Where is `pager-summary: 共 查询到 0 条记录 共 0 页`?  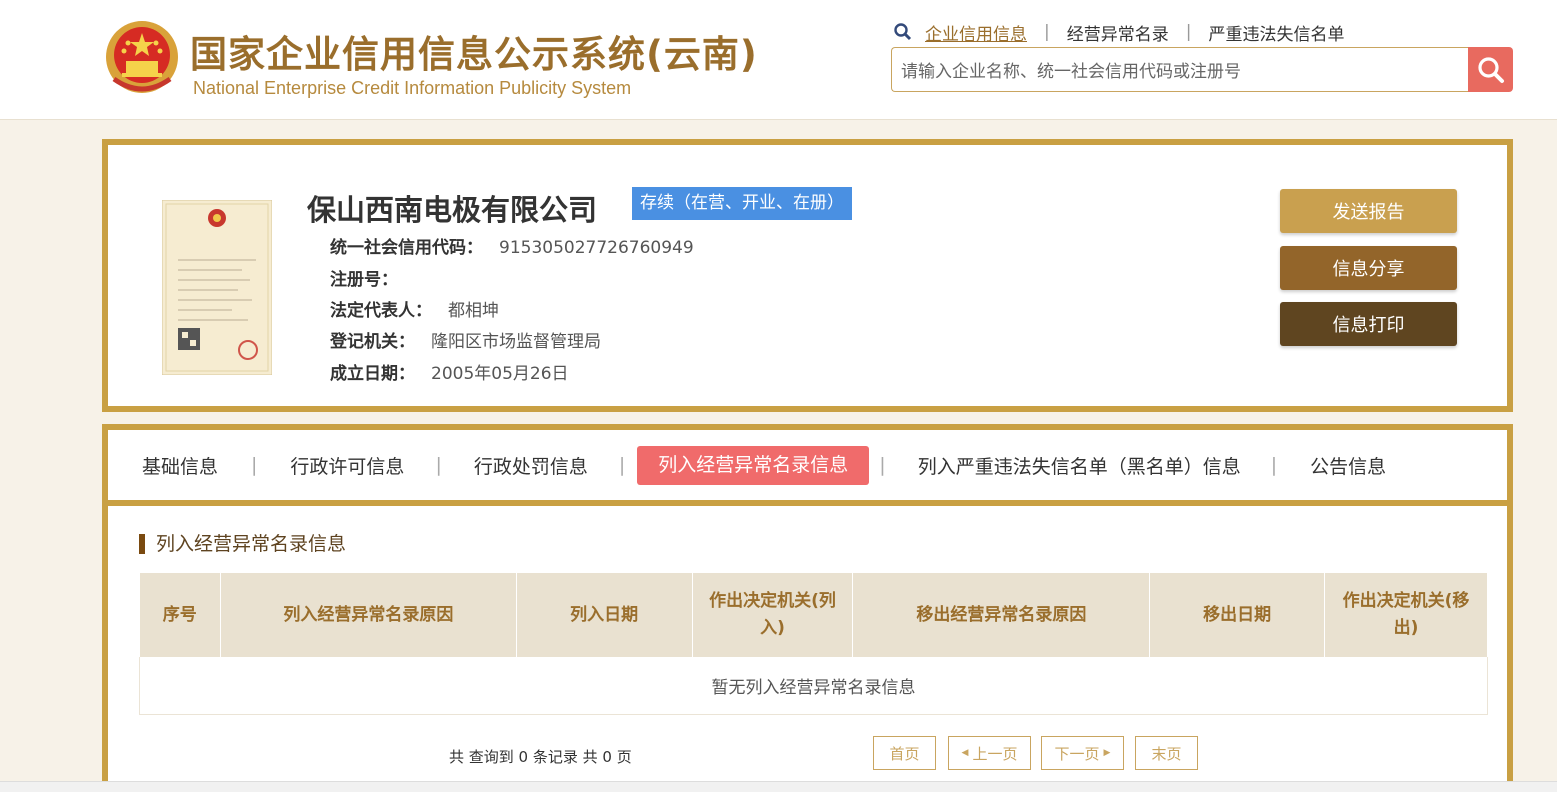
pager-summary: 共 查询到 0 条记录 共 0 页 is located at coordinates (540, 757).